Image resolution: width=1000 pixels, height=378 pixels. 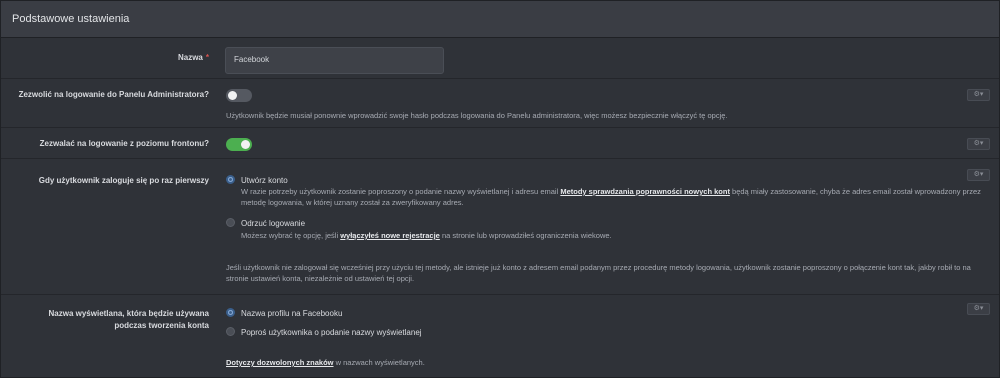 What do you see at coordinates (280, 362) in the screenshot?
I see `allowed-characters-link: Dotyczy dozwolonych znaków` at bounding box center [280, 362].